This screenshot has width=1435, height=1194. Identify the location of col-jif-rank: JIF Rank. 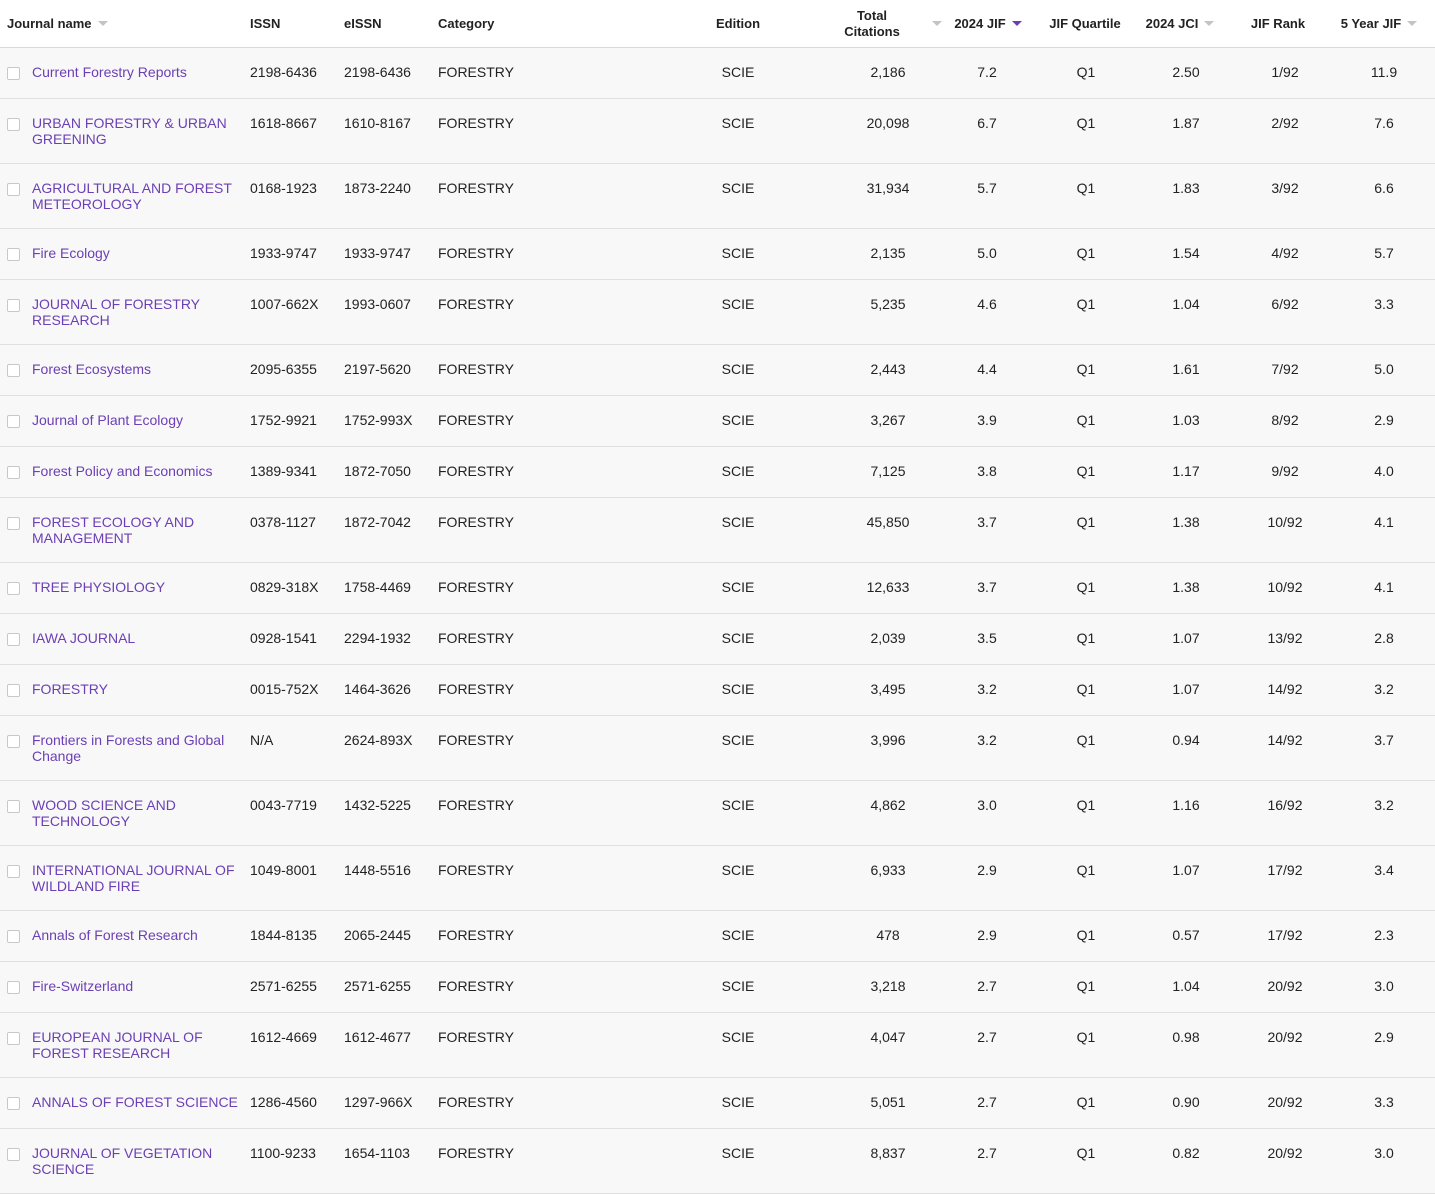
(1278, 23).